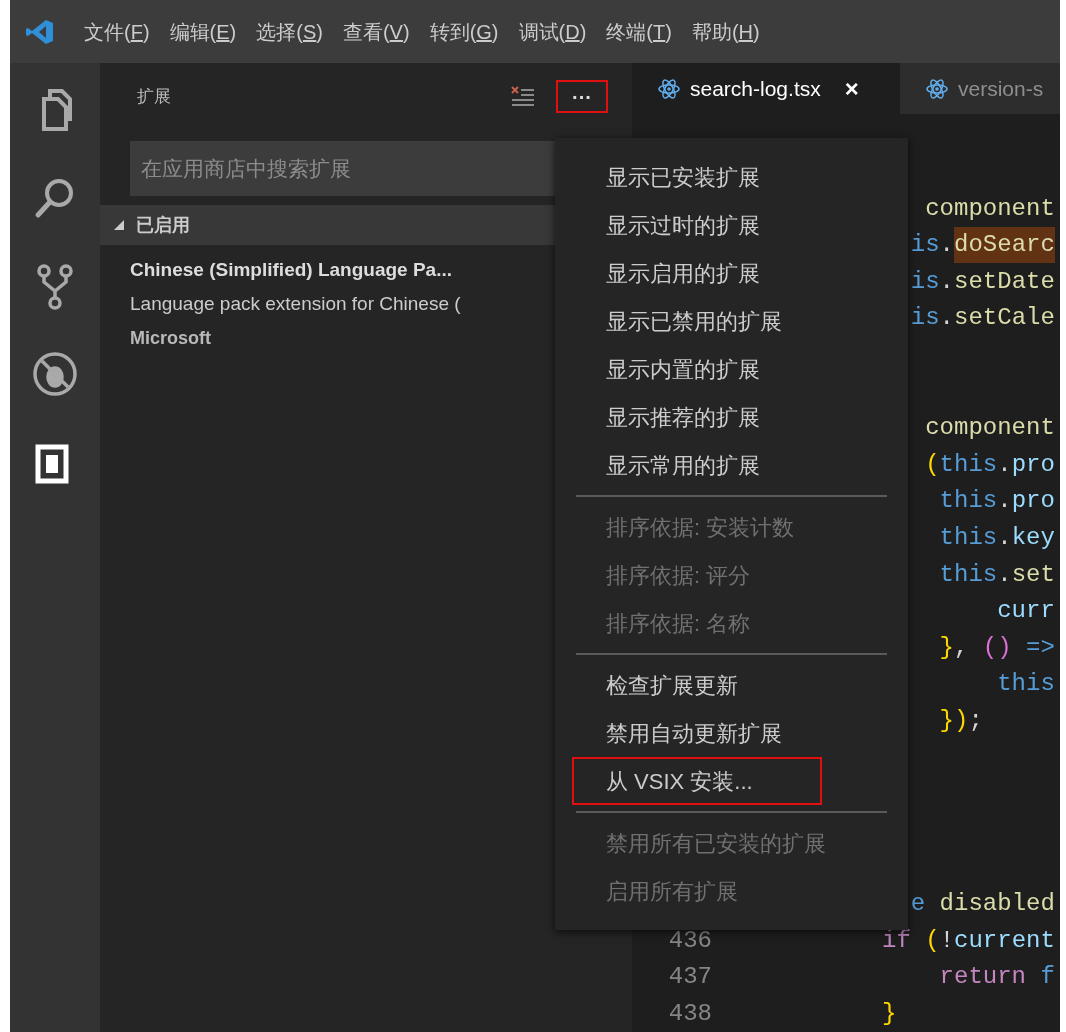 This screenshot has width=1066, height=1032. What do you see at coordinates (40, 31) in the screenshot?
I see `app-logo-icon` at bounding box center [40, 31].